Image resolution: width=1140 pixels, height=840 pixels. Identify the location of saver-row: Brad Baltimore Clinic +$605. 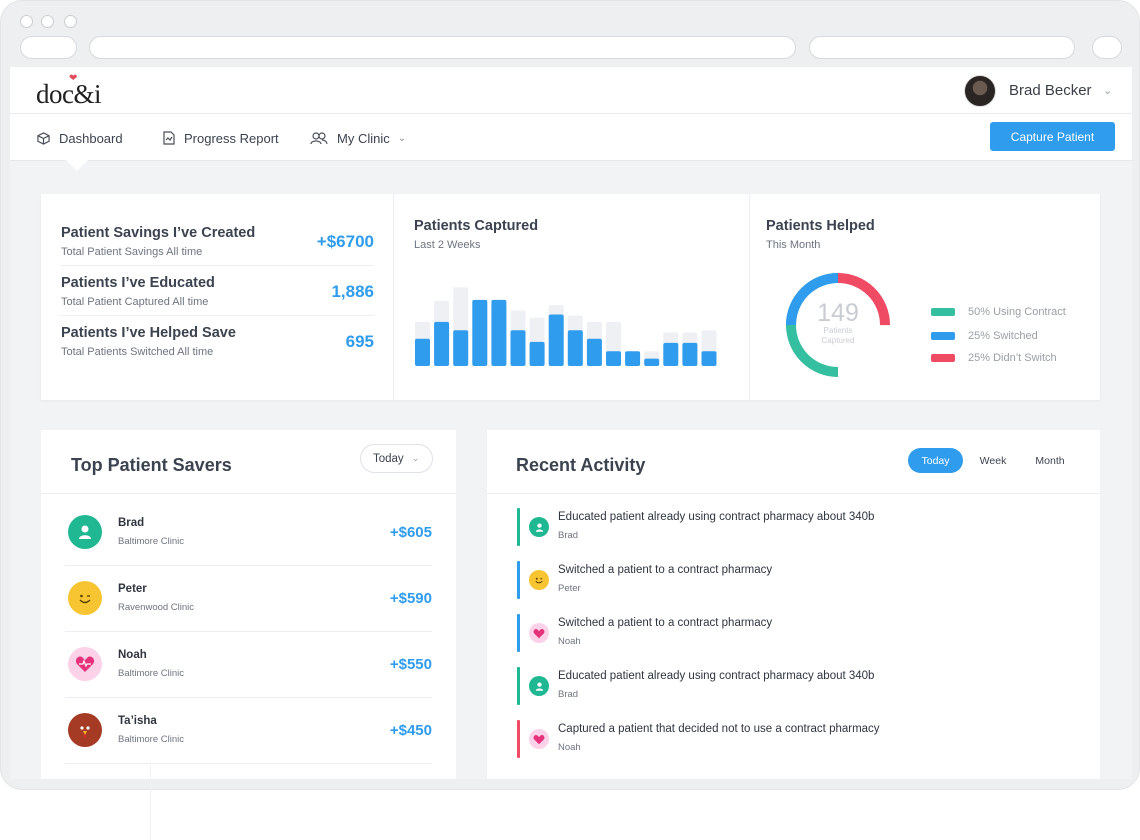
(248, 533).